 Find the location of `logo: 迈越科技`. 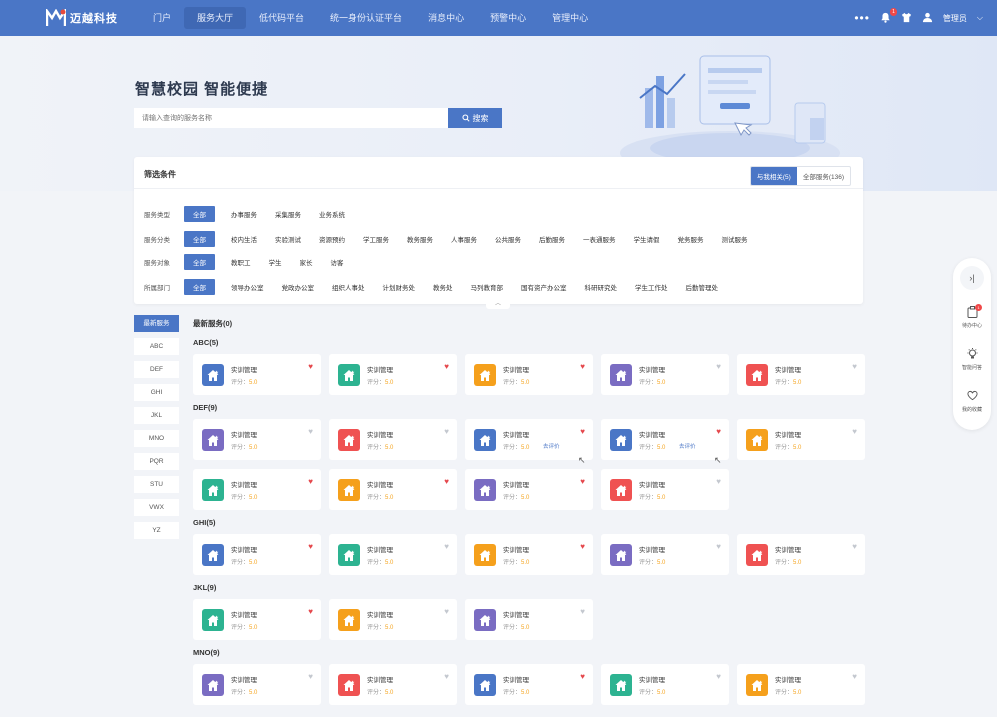

logo: 迈越科技 is located at coordinates (82, 18).